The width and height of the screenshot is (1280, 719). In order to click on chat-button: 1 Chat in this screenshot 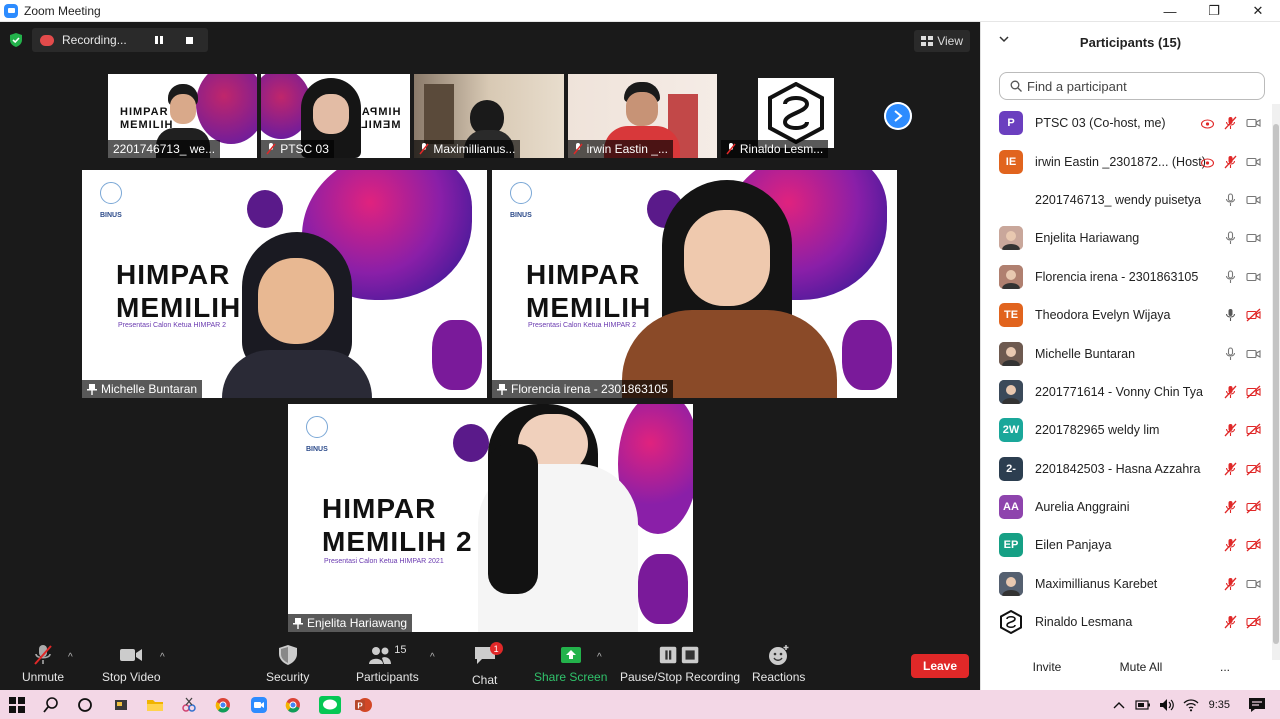, I will do `click(487, 664)`.